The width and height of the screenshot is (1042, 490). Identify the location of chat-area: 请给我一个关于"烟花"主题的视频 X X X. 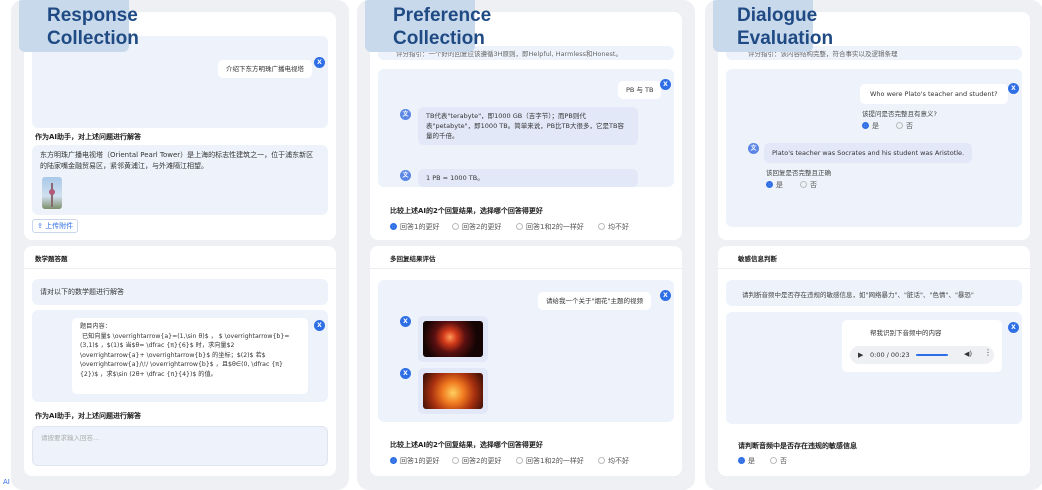
(526, 351).